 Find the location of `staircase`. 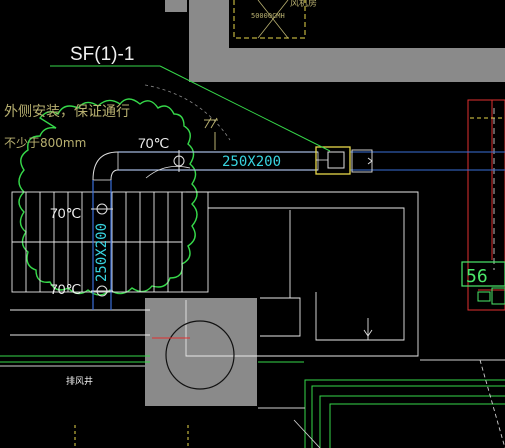

staircase is located at coordinates (110, 242).